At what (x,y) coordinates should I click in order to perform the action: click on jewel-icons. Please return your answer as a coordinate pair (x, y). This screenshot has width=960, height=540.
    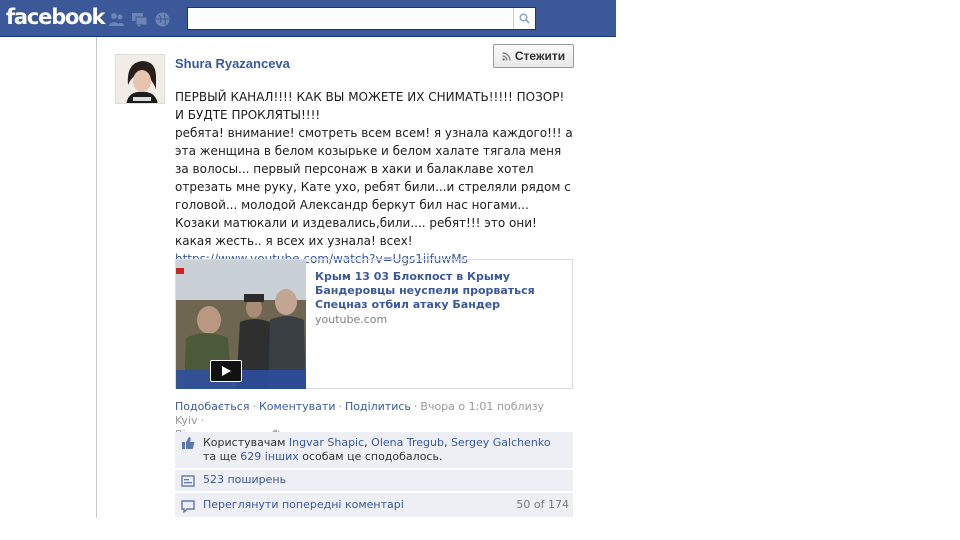
    Looking at the image, I should click on (139, 19).